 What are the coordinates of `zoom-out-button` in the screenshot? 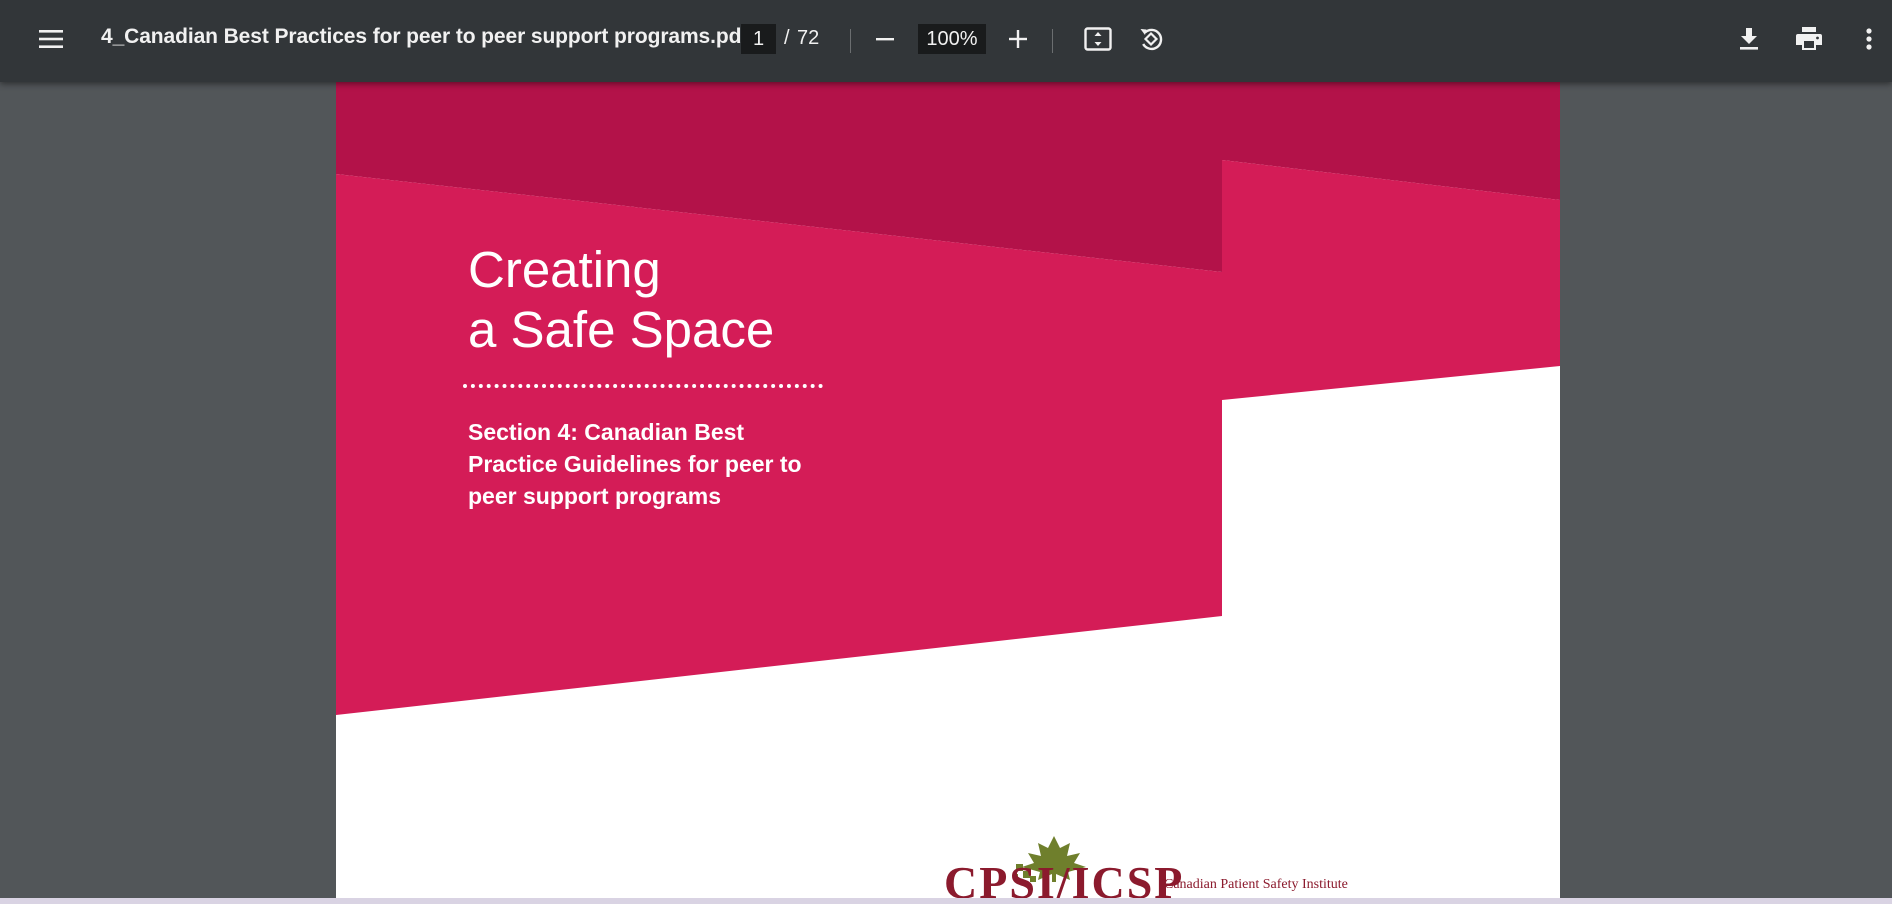 It's located at (885, 39).